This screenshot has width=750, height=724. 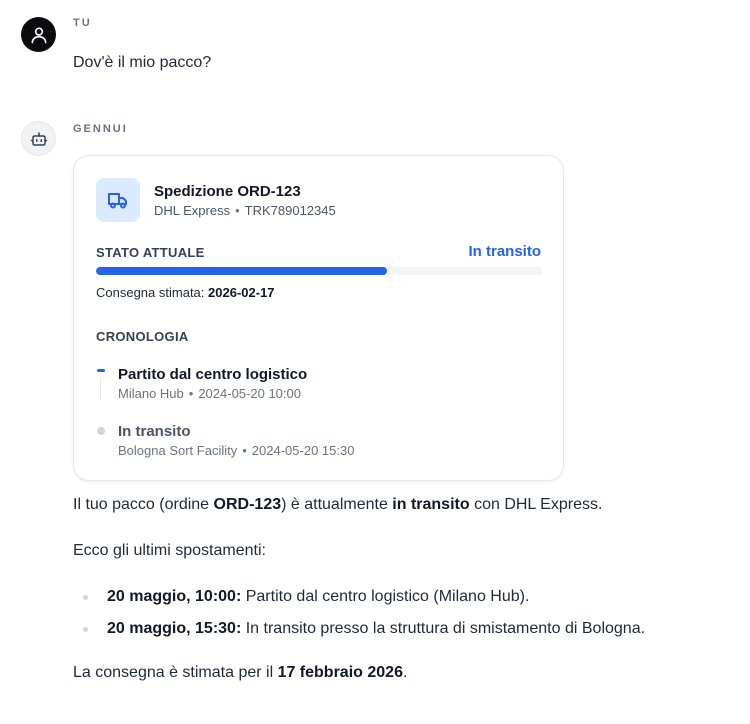 I want to click on shipment-icon-box, so click(x=118, y=200).